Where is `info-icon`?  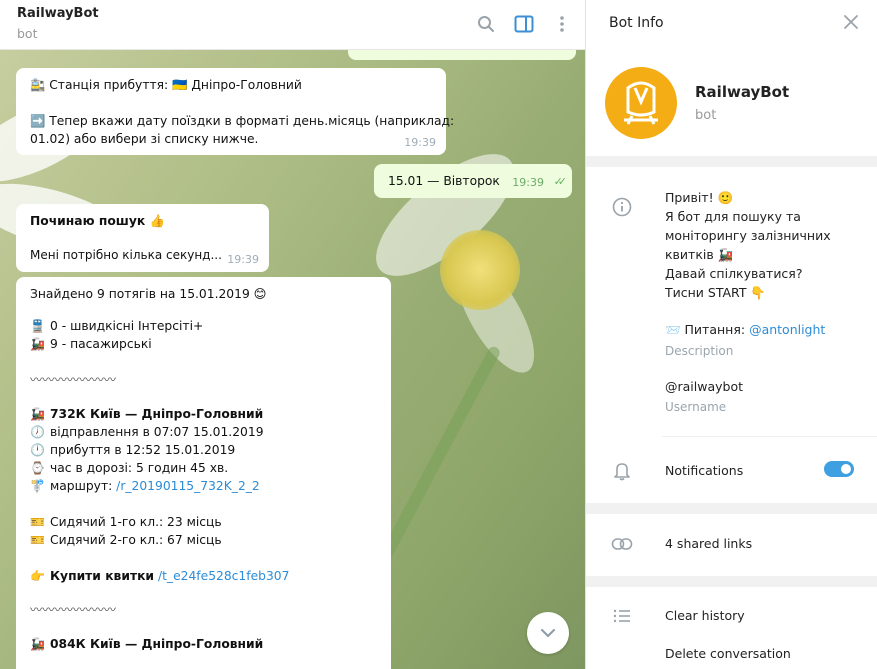 info-icon is located at coordinates (622, 207).